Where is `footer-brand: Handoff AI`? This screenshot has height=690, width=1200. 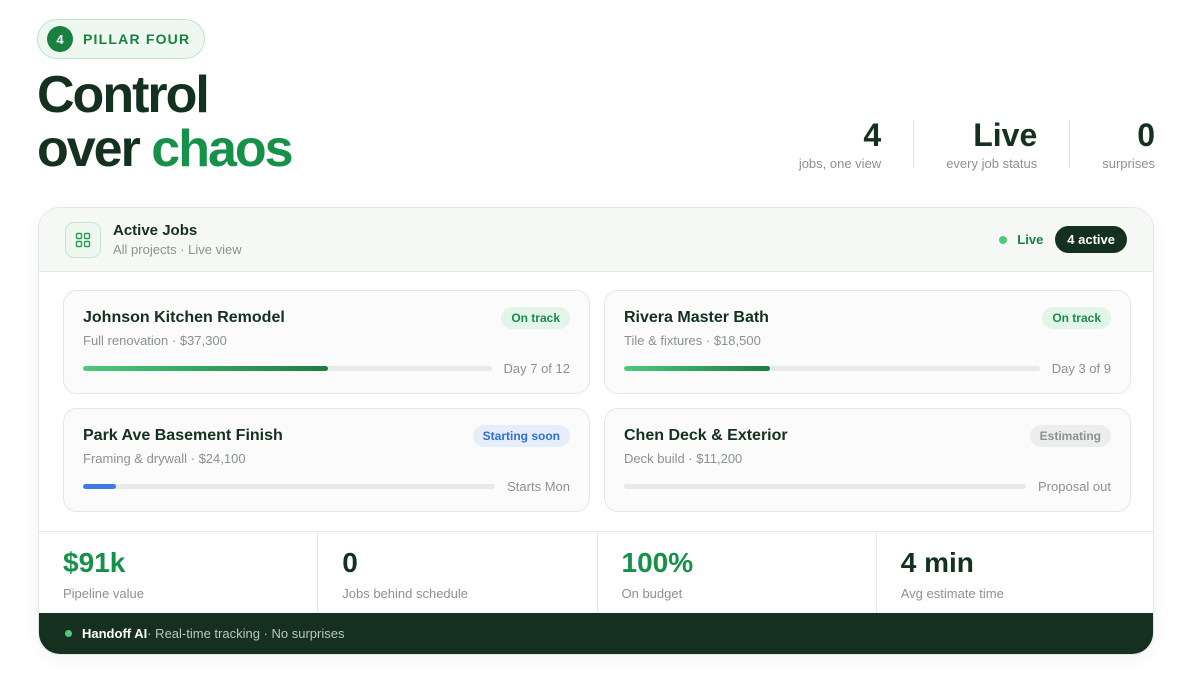 footer-brand: Handoff AI is located at coordinates (115, 633).